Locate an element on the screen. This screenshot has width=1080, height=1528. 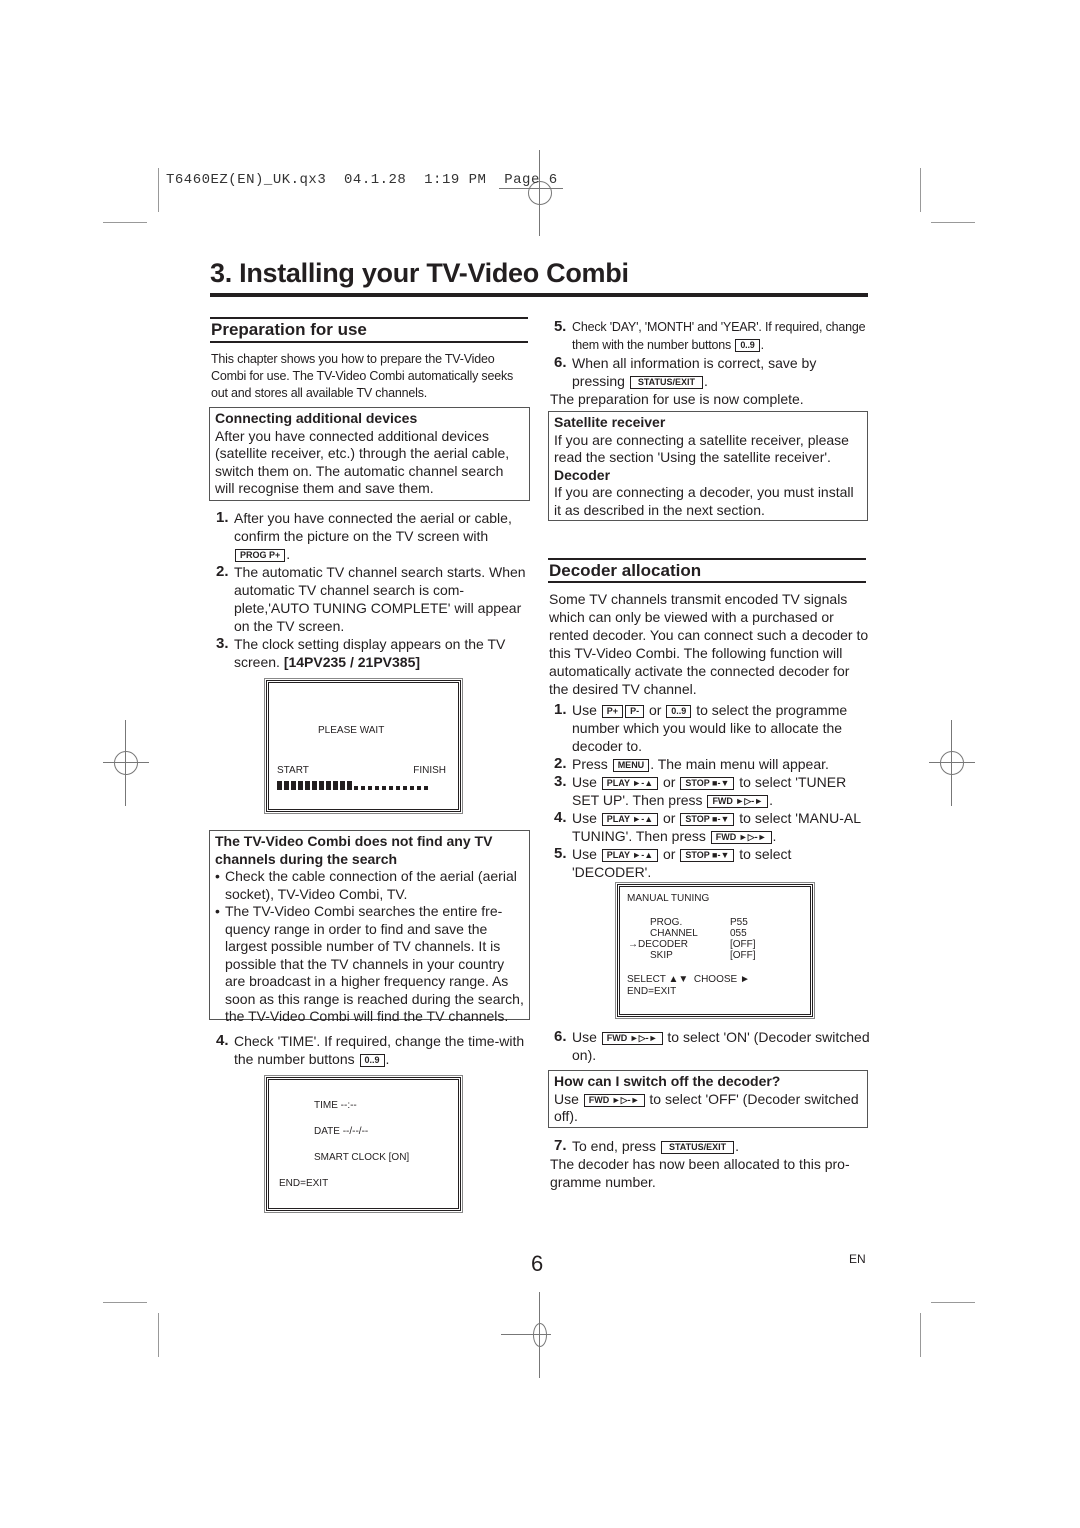
manual-tuning-title: MANUAL TUNING is located at coordinates (668, 898).